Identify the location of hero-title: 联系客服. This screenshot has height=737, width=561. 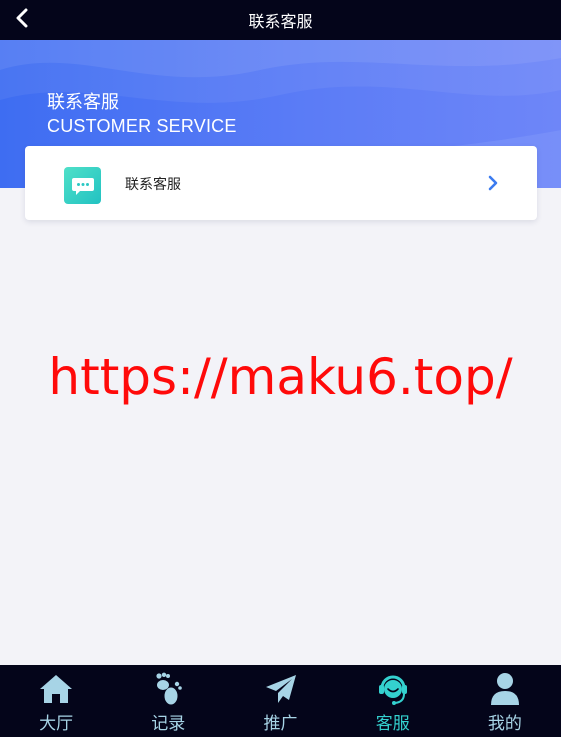
(83, 102).